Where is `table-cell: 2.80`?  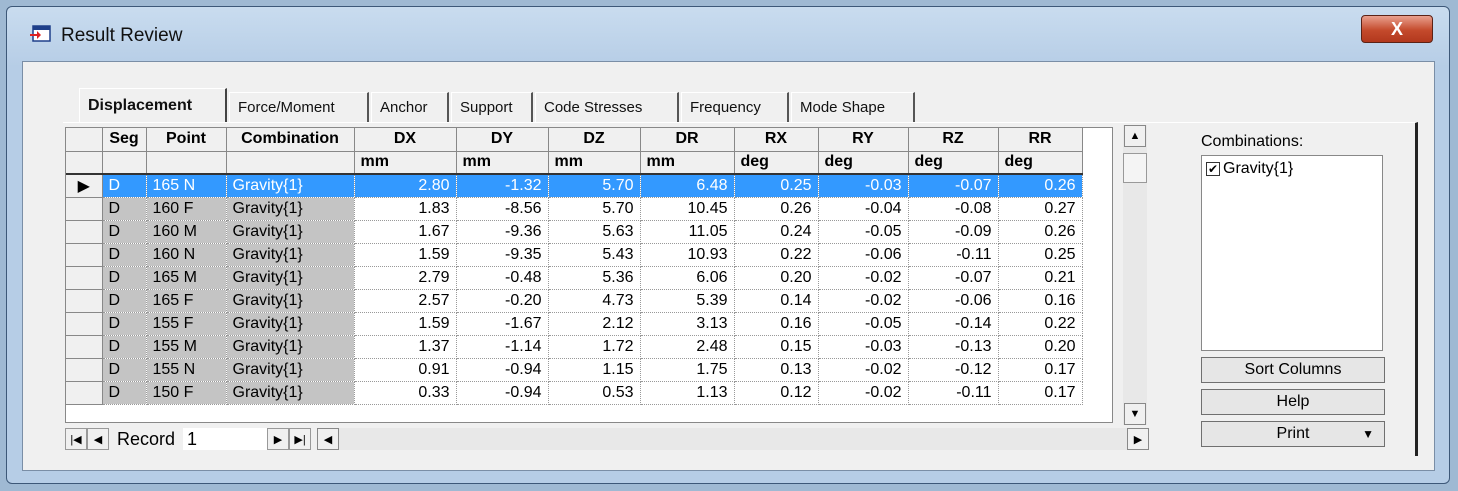
table-cell: 2.80 is located at coordinates (405, 186).